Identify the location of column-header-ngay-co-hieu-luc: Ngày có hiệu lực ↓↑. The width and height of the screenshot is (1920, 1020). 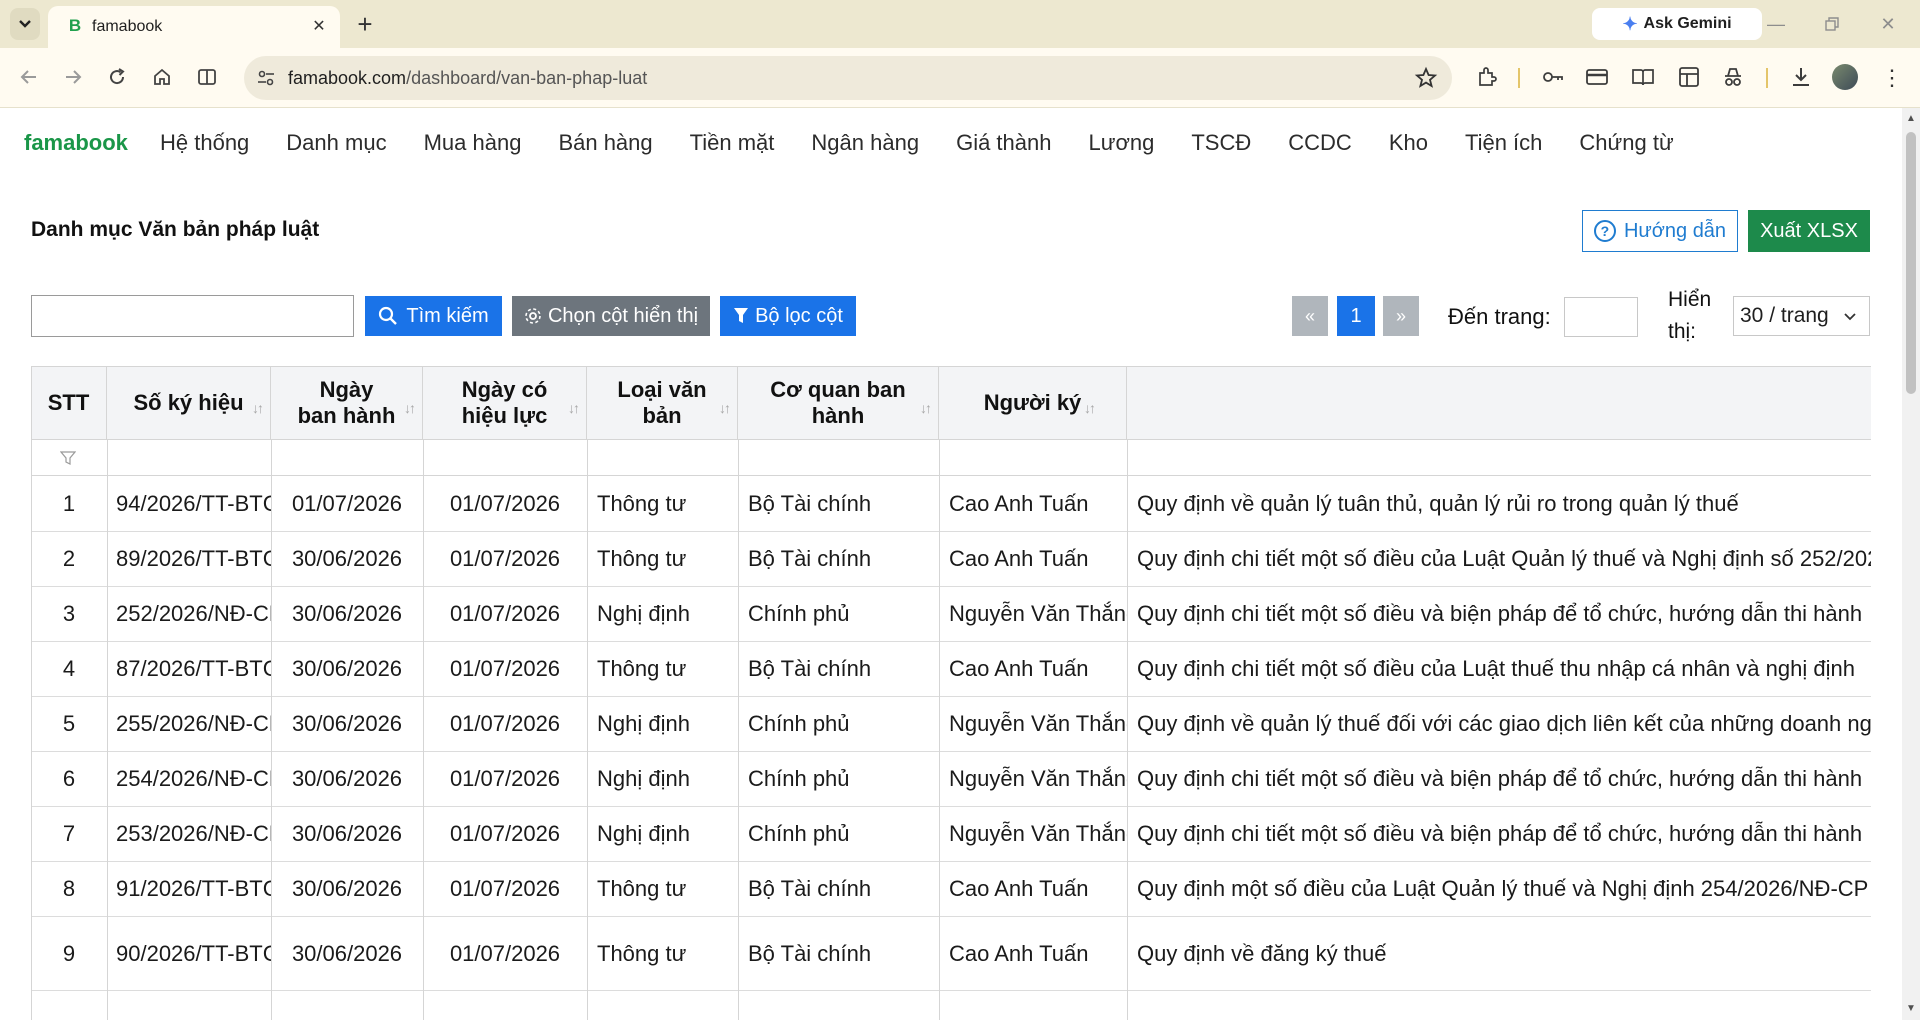
(505, 403).